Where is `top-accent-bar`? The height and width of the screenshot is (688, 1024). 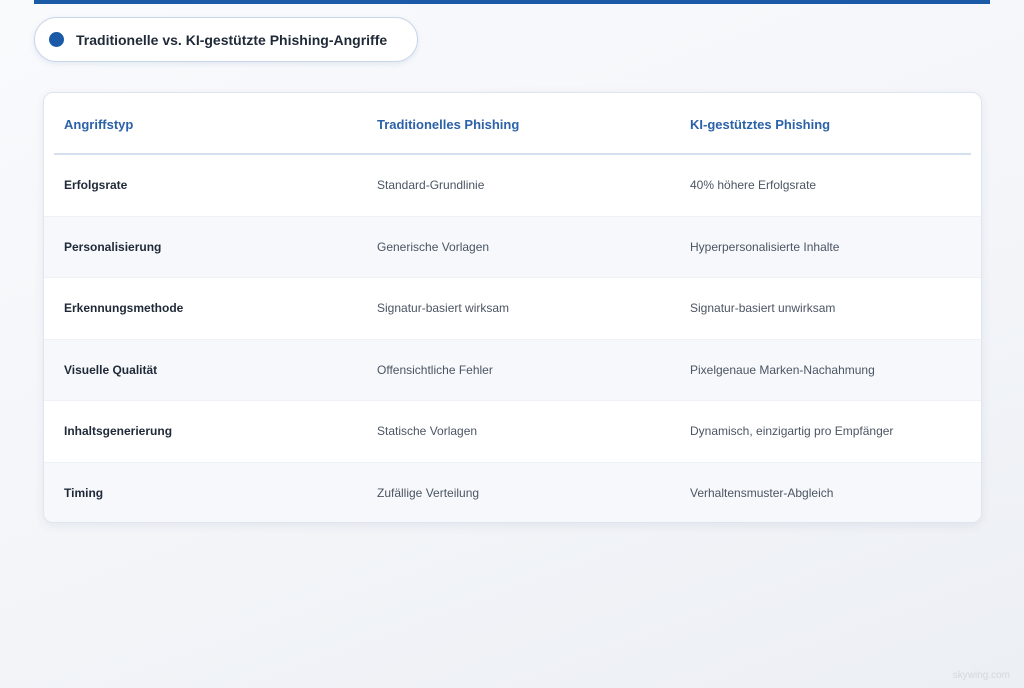 top-accent-bar is located at coordinates (512, 2).